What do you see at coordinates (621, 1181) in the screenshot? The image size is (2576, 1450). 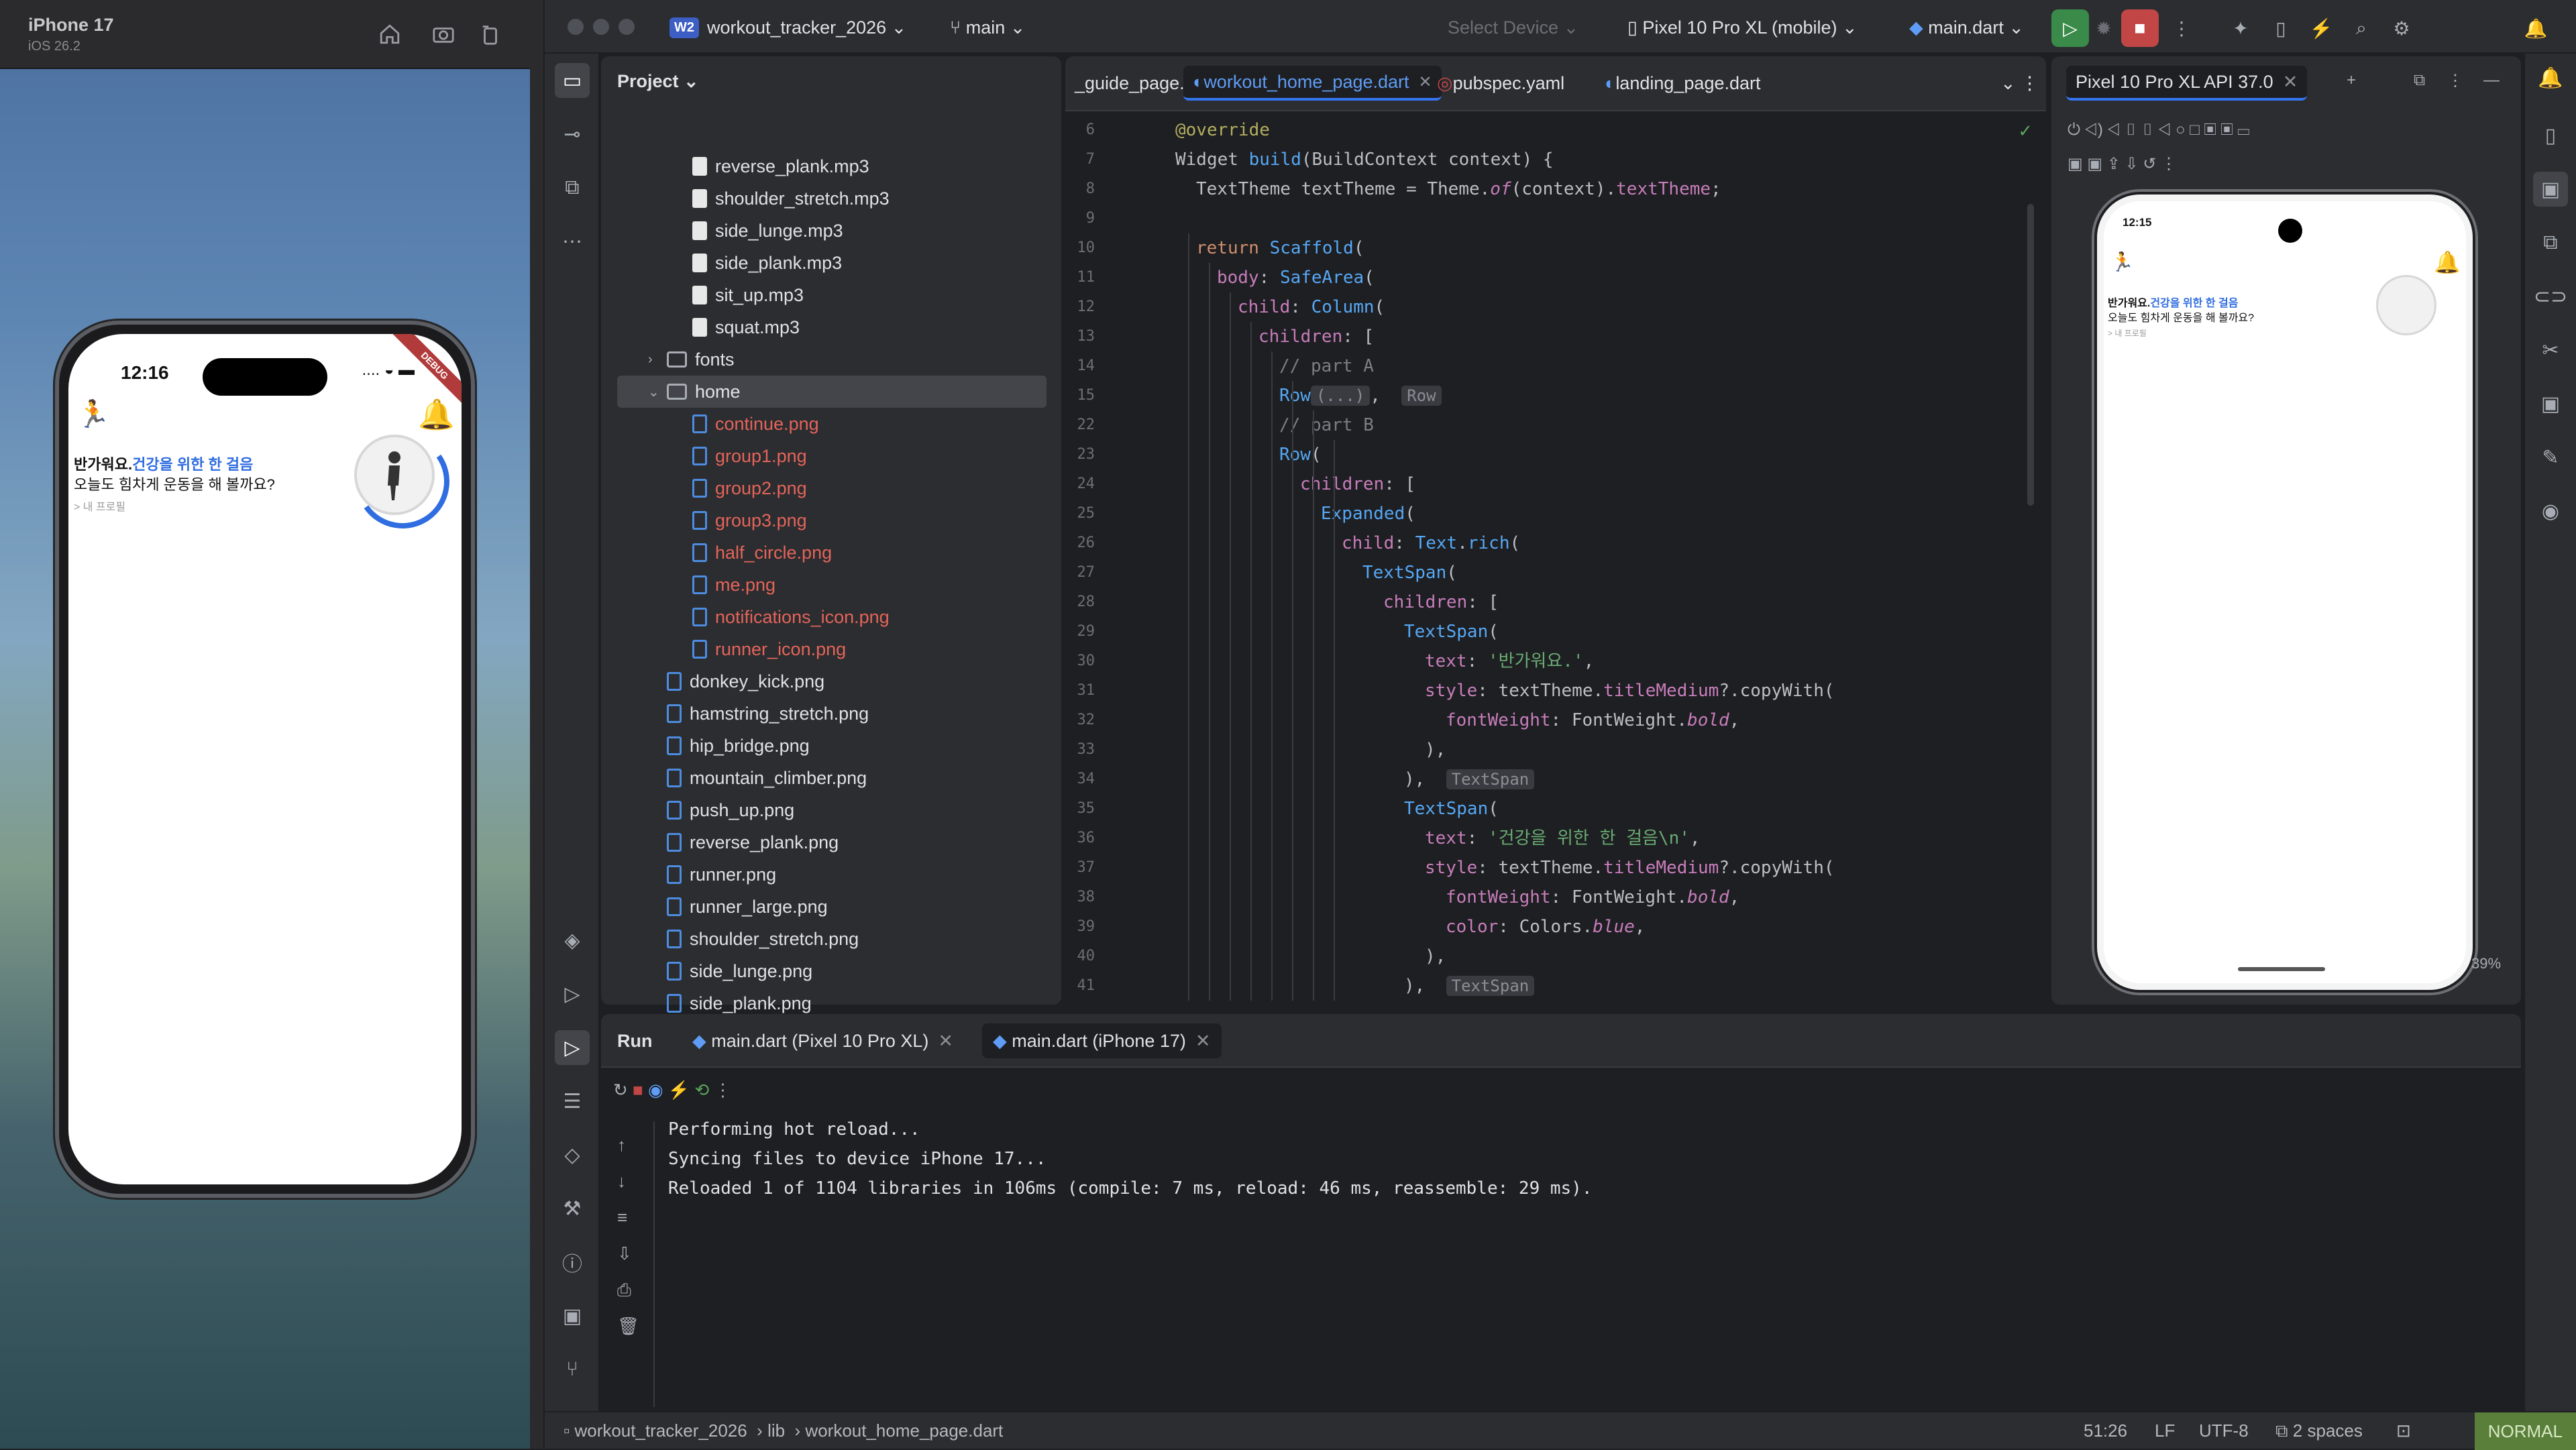 I see `scroll-down-icon: ↓` at bounding box center [621, 1181].